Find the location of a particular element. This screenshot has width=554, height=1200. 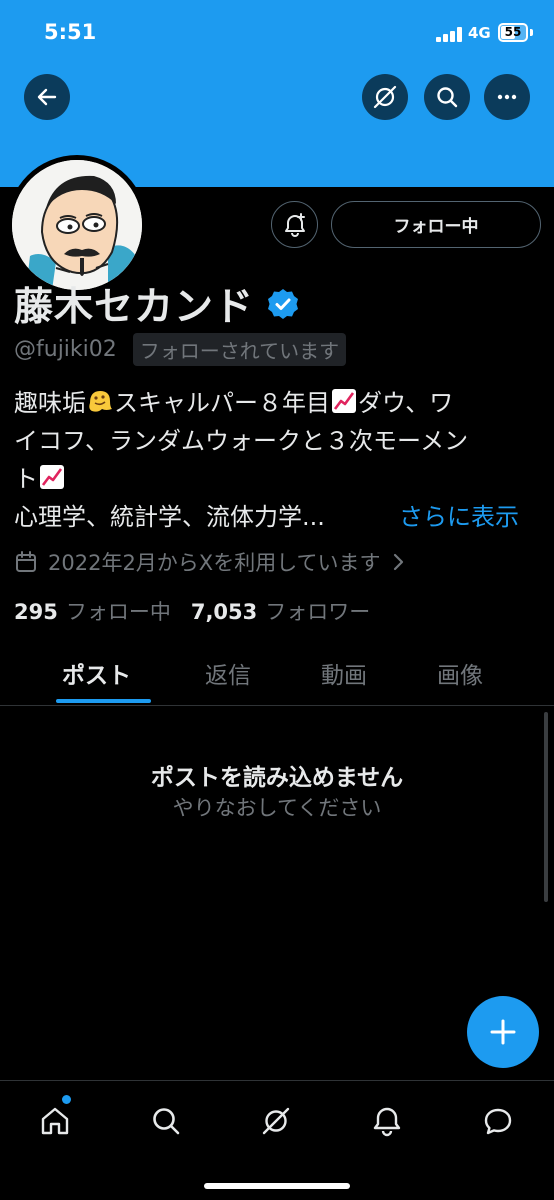

calendar-icon is located at coordinates (26, 561).